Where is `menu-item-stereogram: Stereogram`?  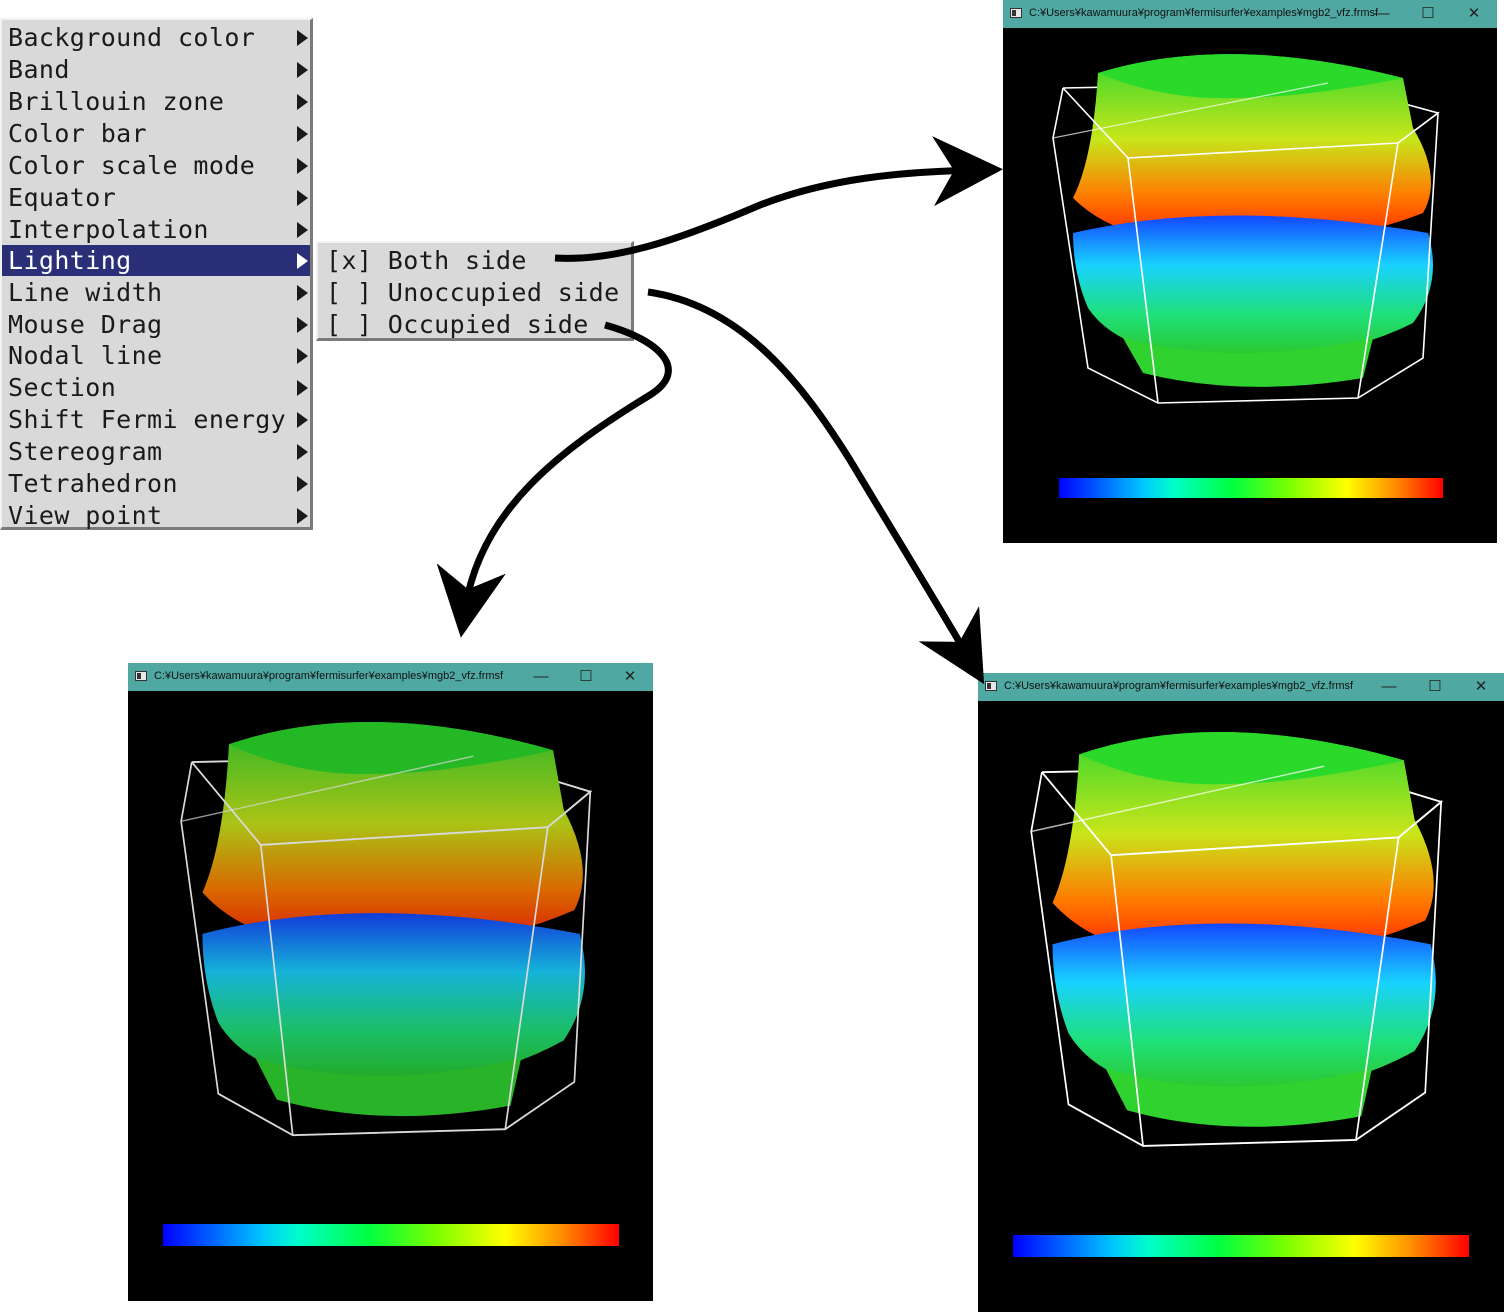
menu-item-stereogram: Stereogram is located at coordinates (156, 451).